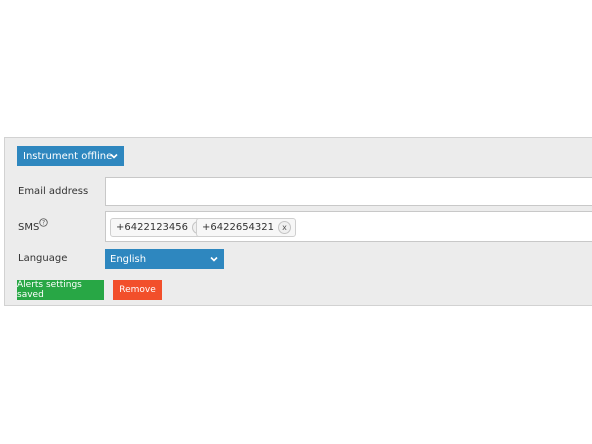 The width and height of the screenshot is (592, 444). Describe the element at coordinates (164, 259) in the screenshot. I see `language-select: English` at that location.